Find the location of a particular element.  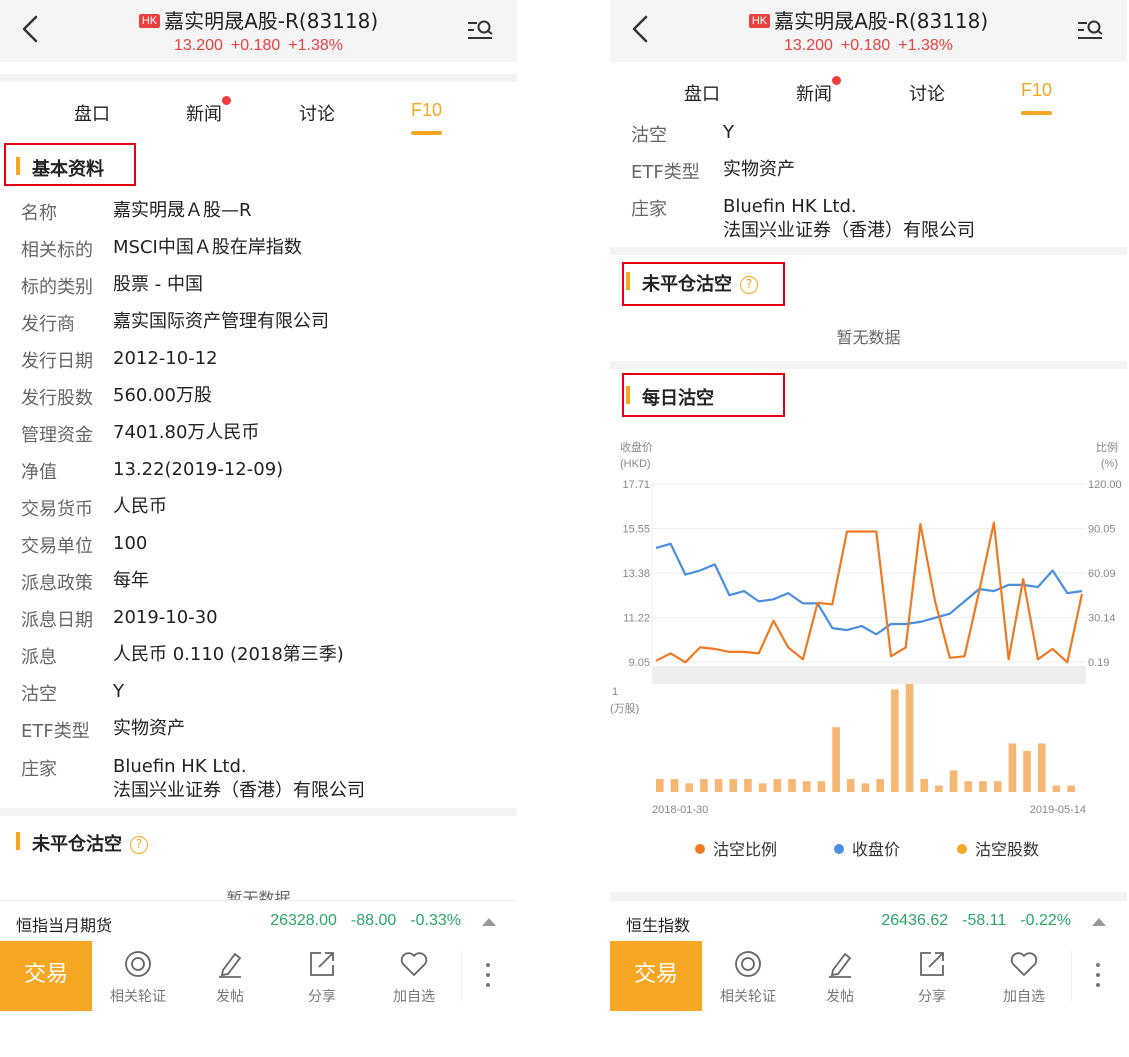

volume-unit-label-2: (万股) is located at coordinates (624, 708).